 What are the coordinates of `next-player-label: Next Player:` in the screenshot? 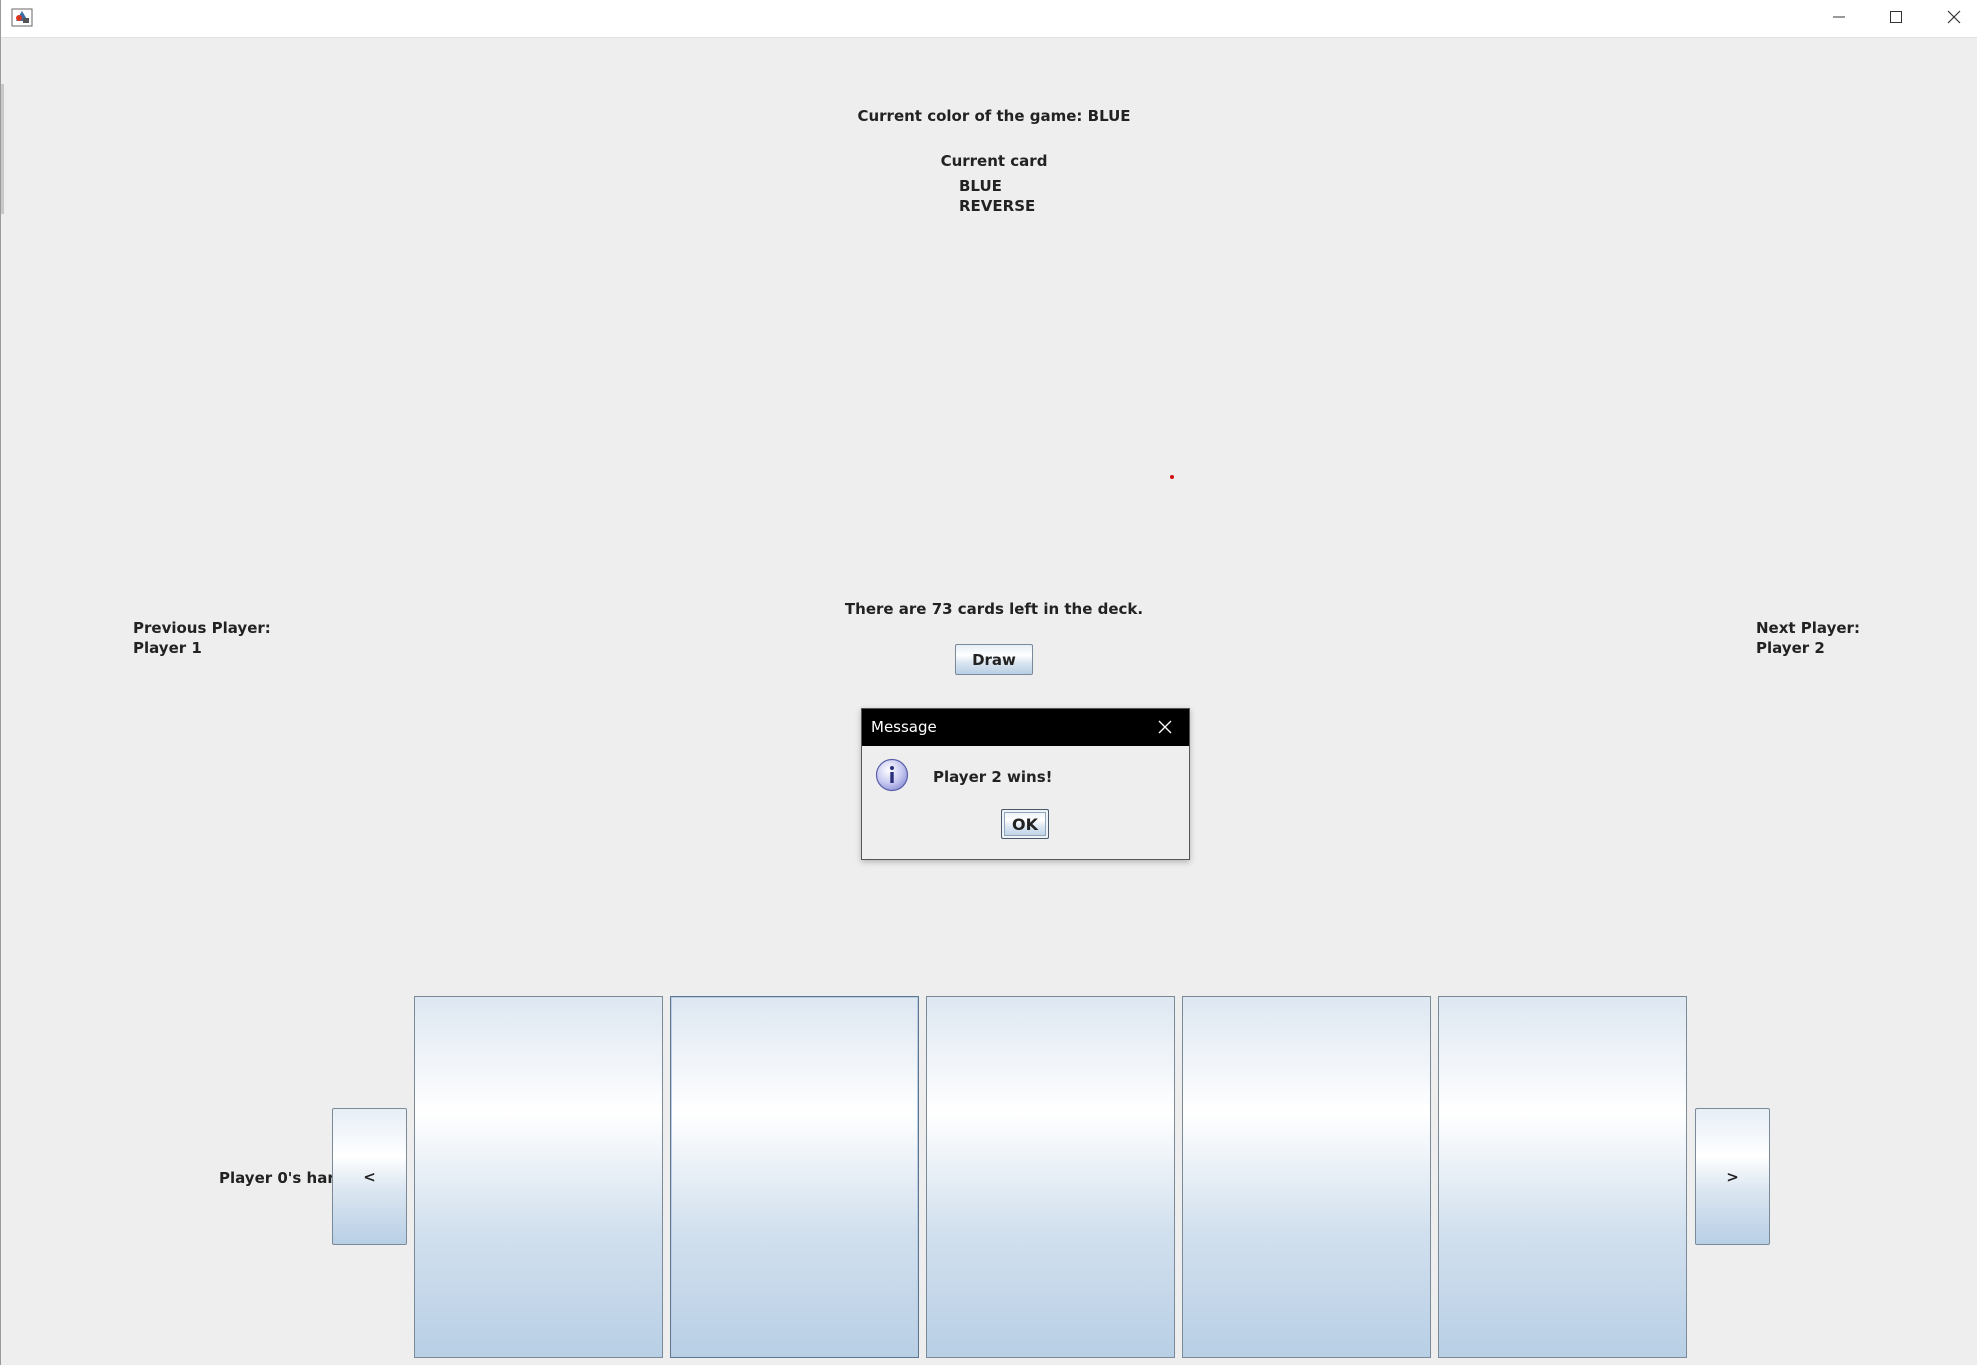 It's located at (1808, 628).